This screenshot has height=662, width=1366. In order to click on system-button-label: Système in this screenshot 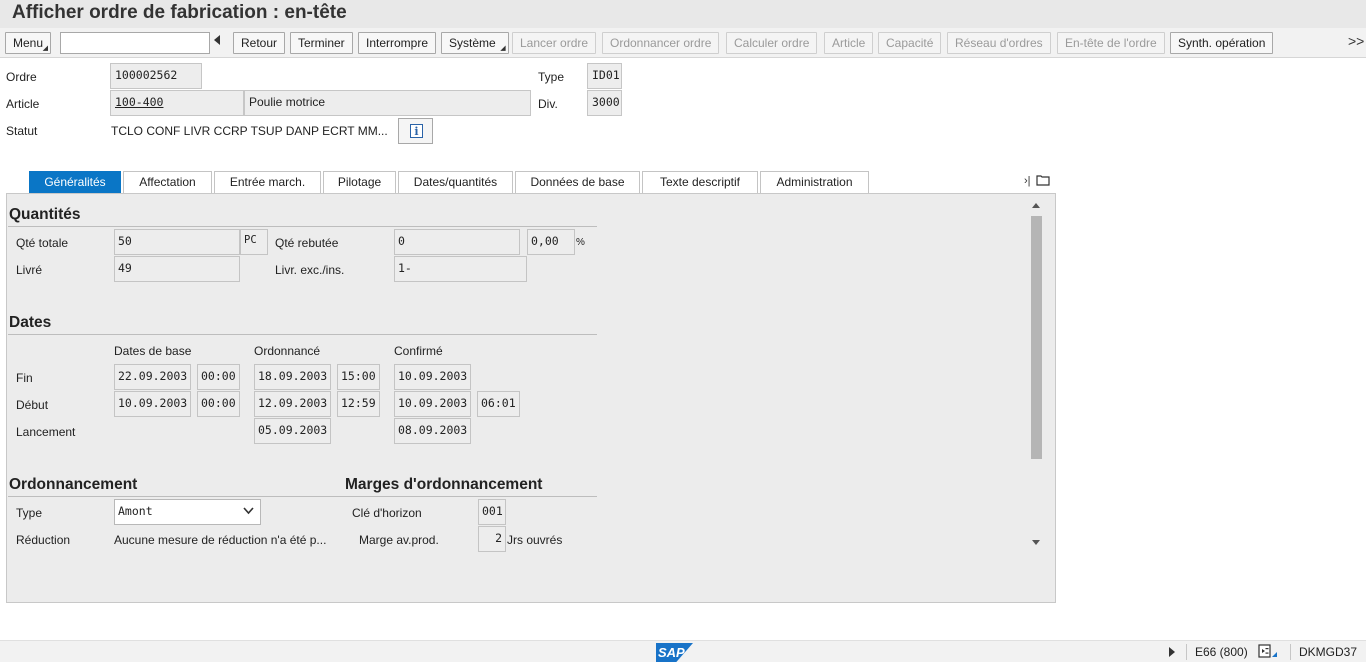, I will do `click(472, 43)`.